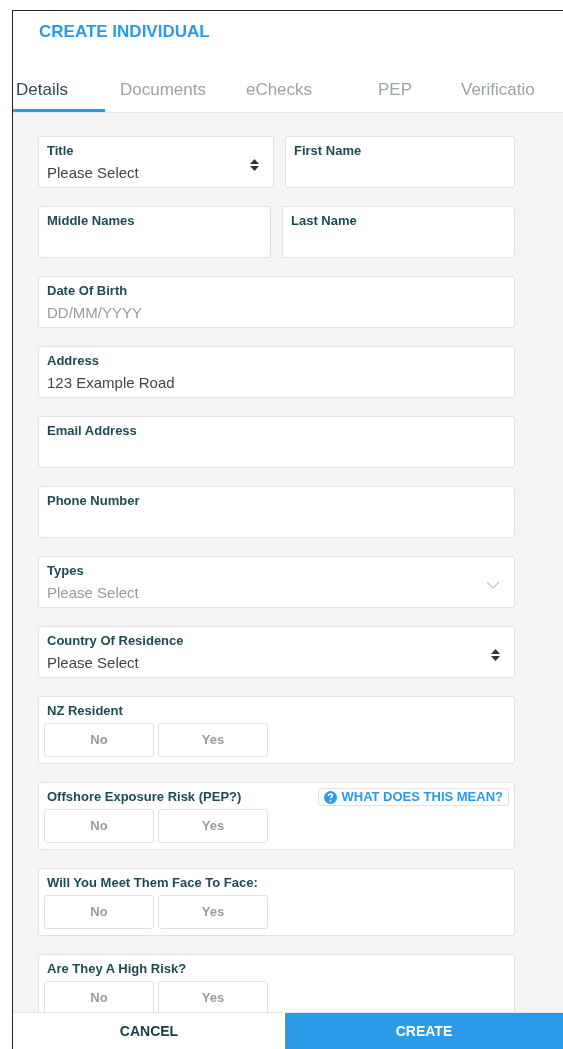  I want to click on field-value: 123 Example Road, so click(111, 383).